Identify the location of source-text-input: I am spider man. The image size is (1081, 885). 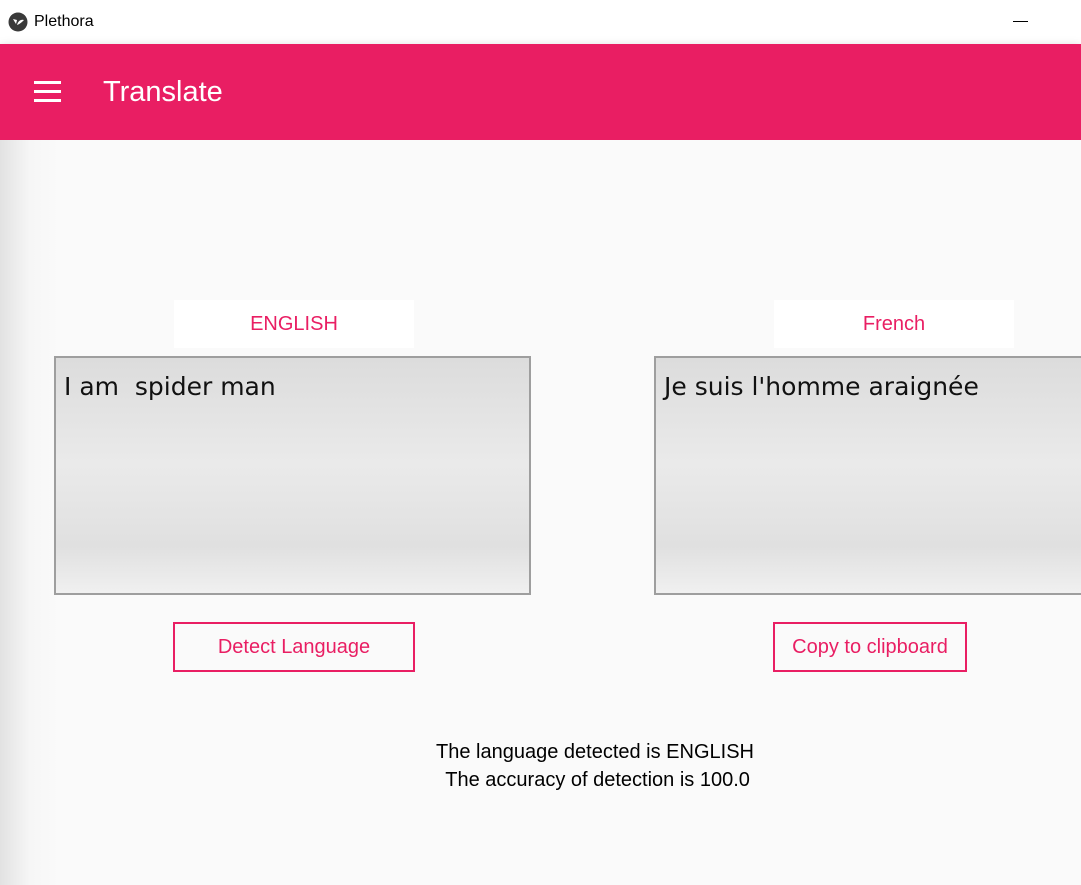
(292, 475).